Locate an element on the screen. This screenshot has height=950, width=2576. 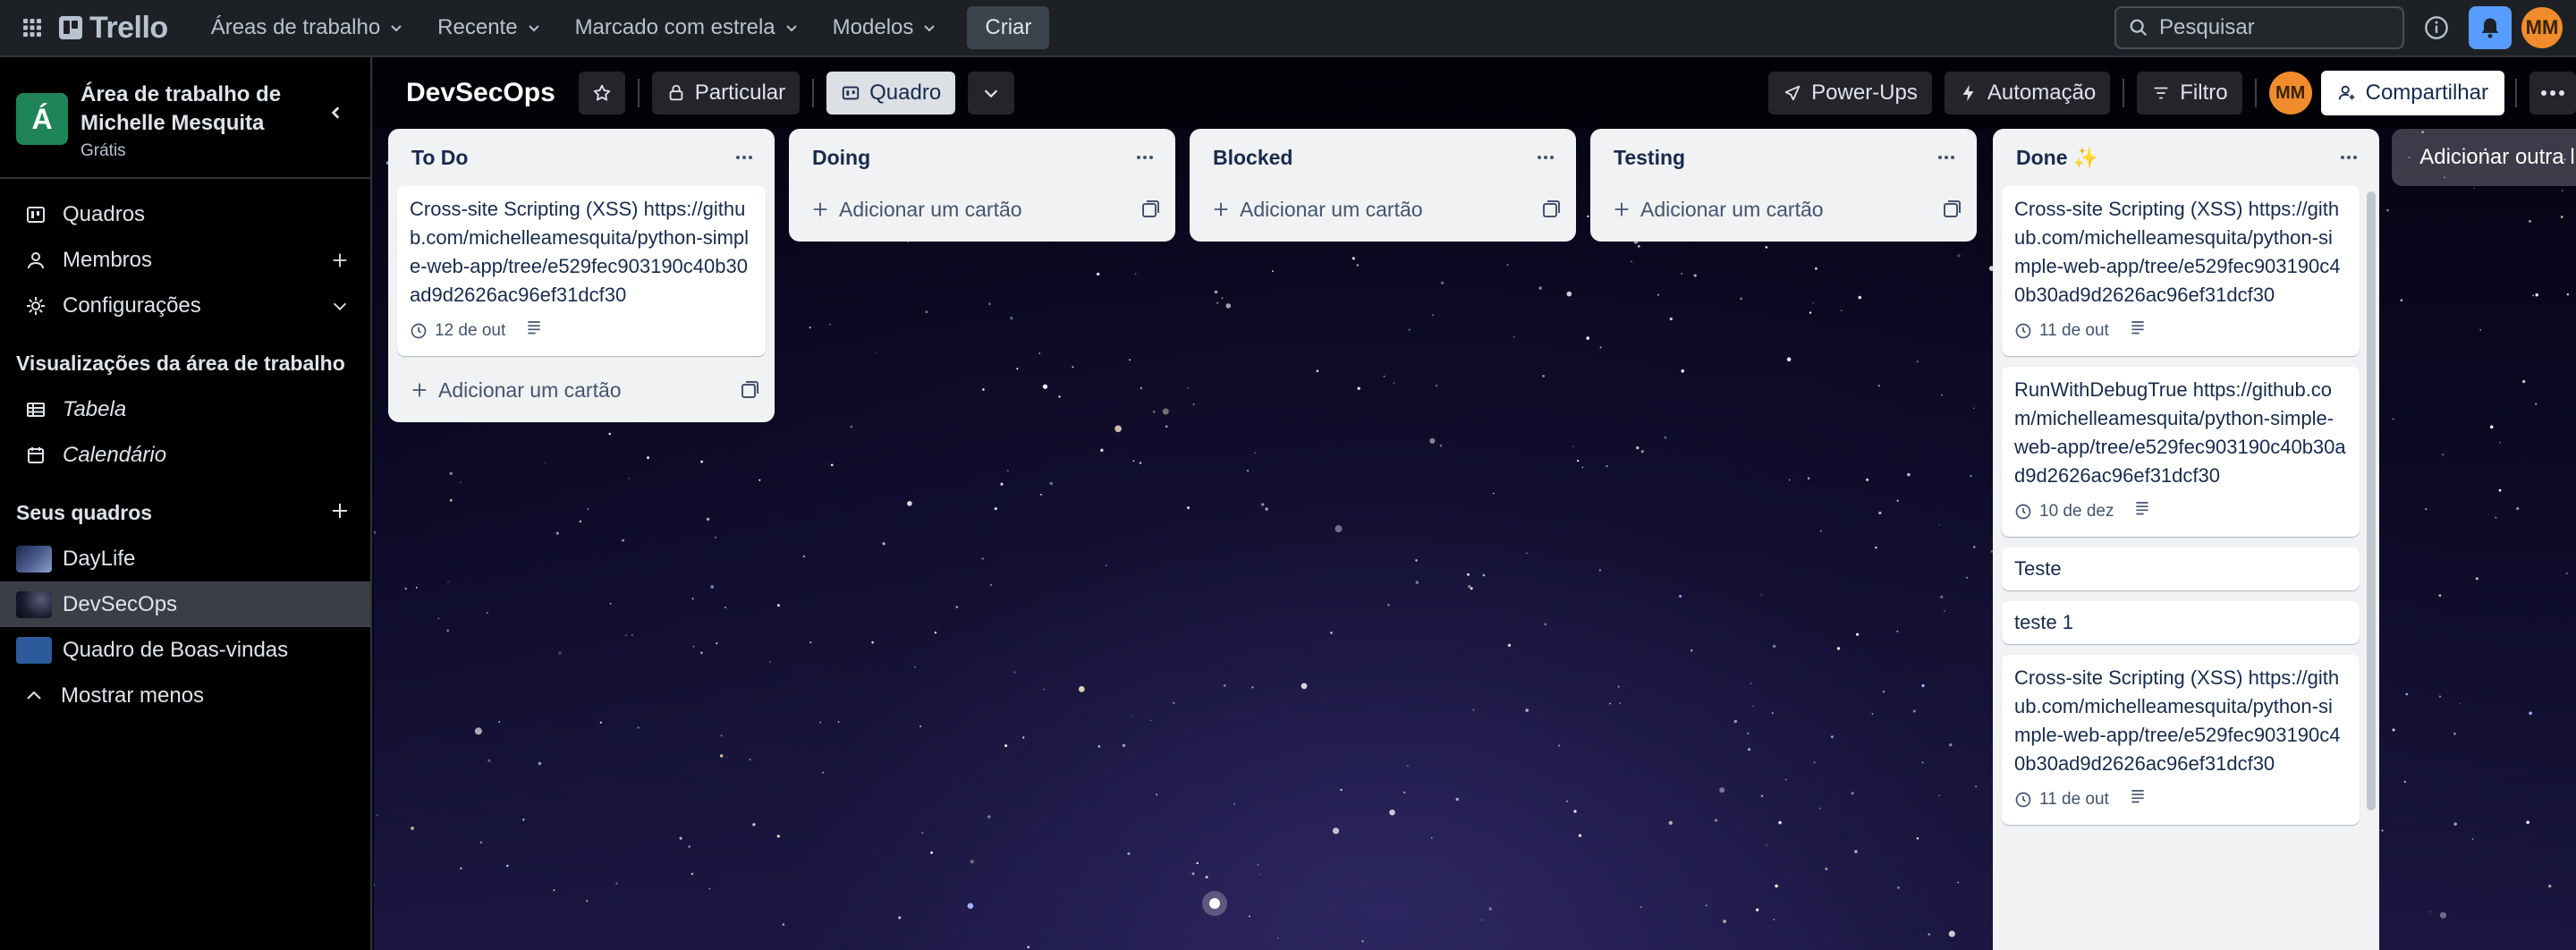
show-less-button: Mostrar menos is located at coordinates (185, 695).